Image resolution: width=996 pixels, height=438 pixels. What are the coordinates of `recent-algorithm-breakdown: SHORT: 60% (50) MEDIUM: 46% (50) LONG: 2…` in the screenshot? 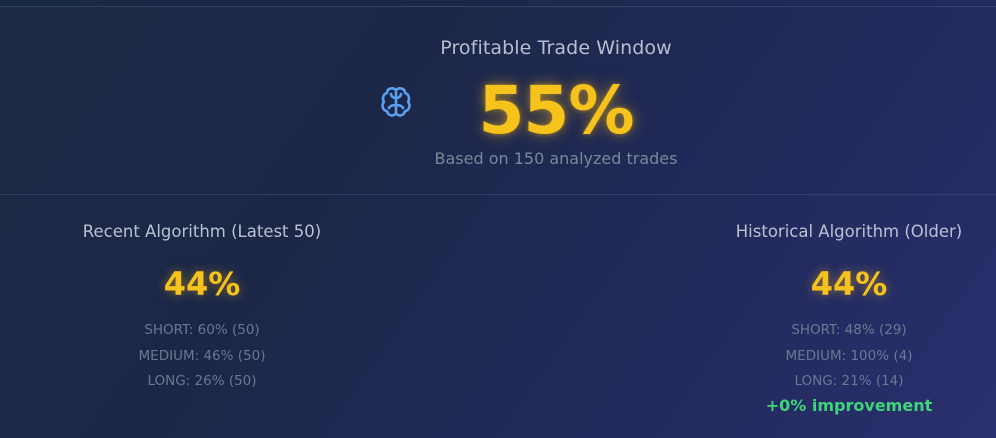 It's located at (202, 356).